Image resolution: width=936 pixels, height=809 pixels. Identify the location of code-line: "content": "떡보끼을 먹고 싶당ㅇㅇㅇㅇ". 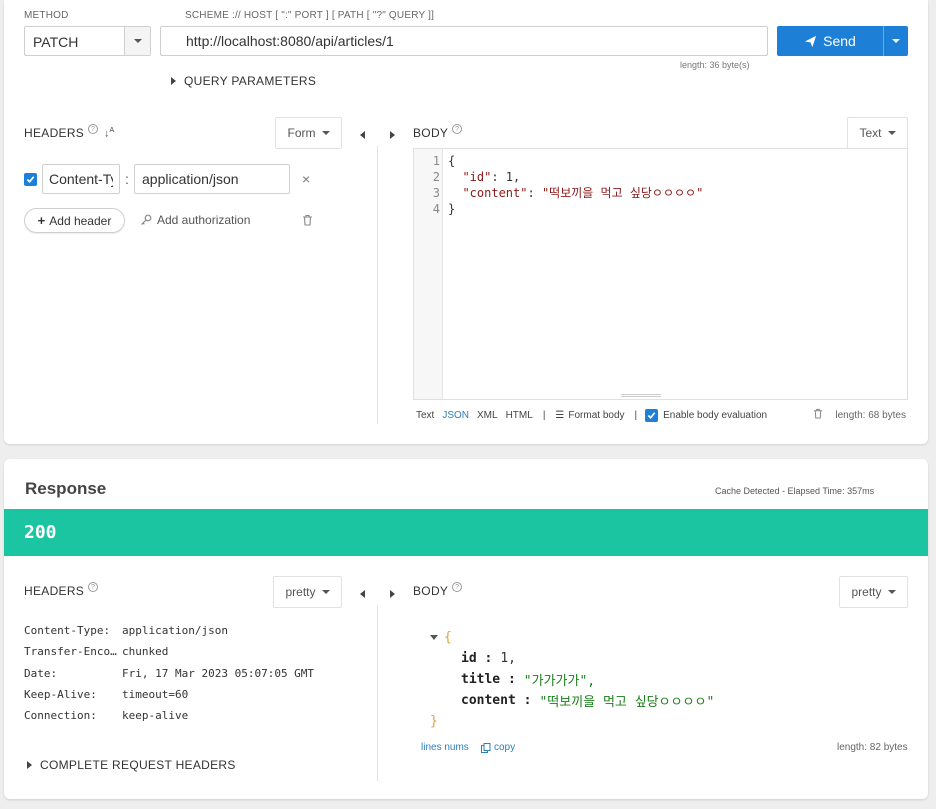
(583, 193).